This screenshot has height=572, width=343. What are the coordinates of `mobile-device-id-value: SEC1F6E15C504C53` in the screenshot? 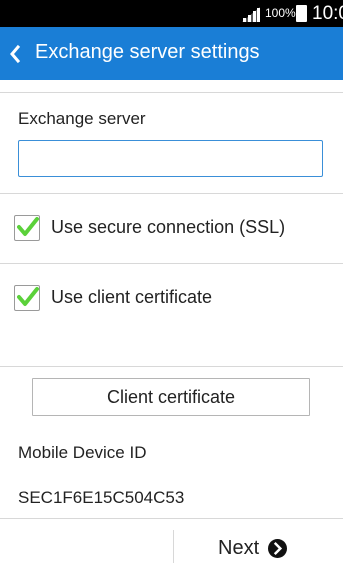 It's located at (101, 497).